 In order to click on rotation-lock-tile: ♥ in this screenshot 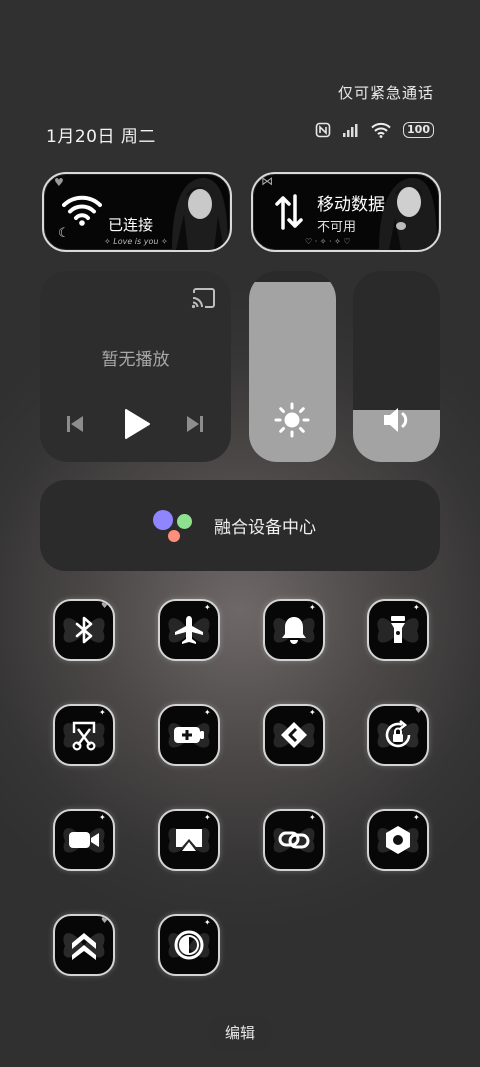, I will do `click(398, 735)`.